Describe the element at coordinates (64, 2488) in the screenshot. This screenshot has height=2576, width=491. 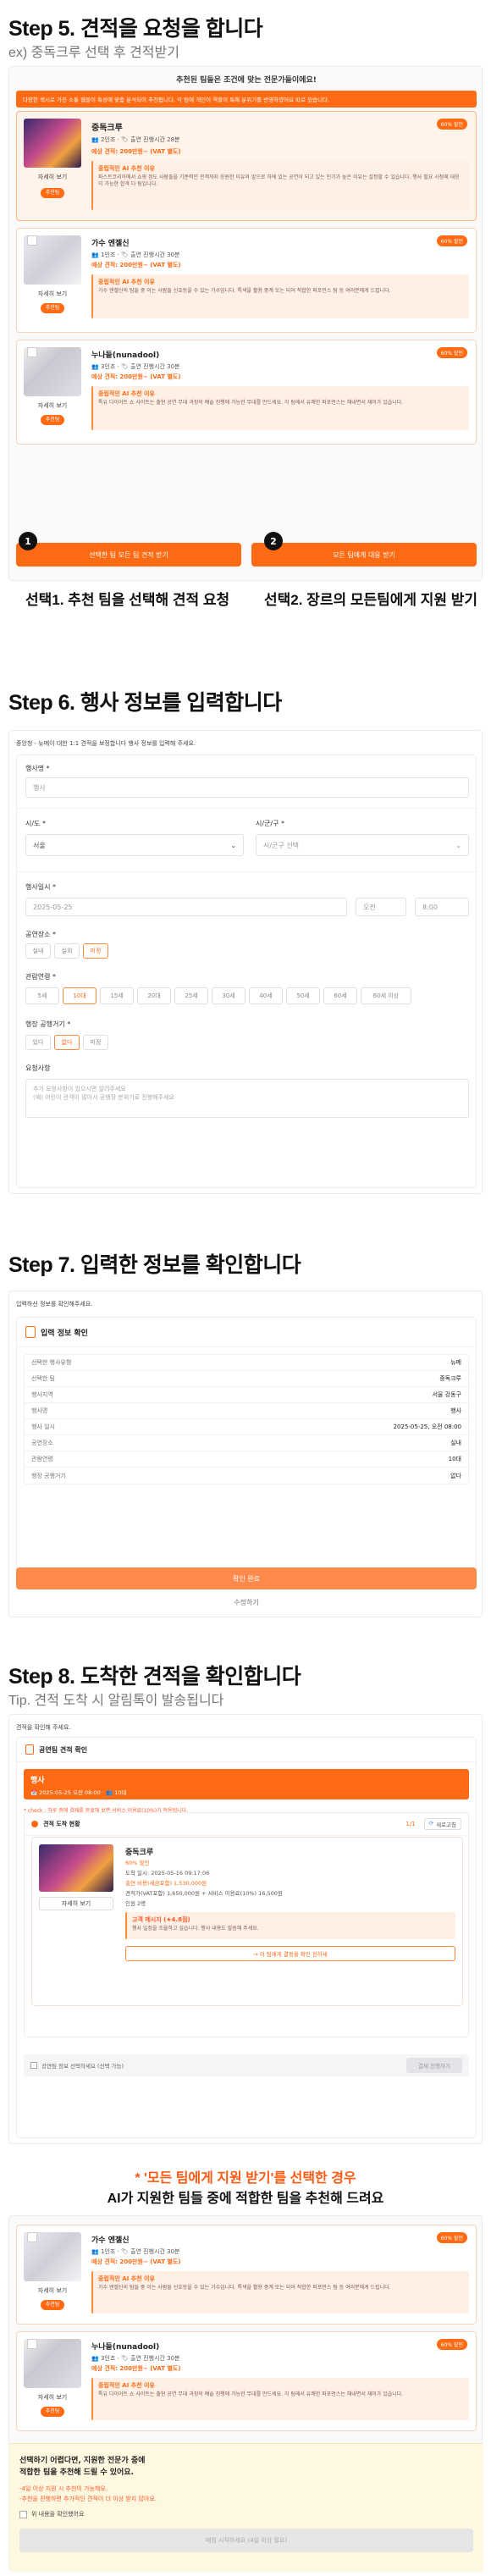
I see `matching-note: -4일 이상 지원 시 추천이 가능해요.` at that location.